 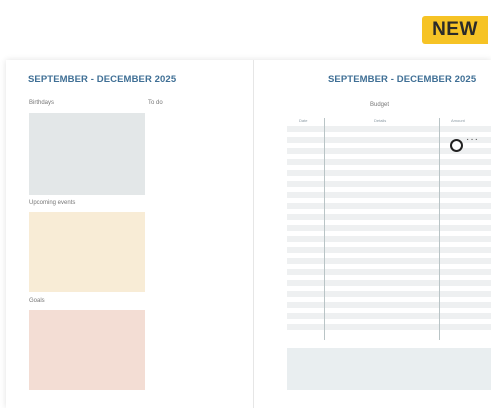 What do you see at coordinates (37, 301) in the screenshot?
I see `goals-label: Goals` at bounding box center [37, 301].